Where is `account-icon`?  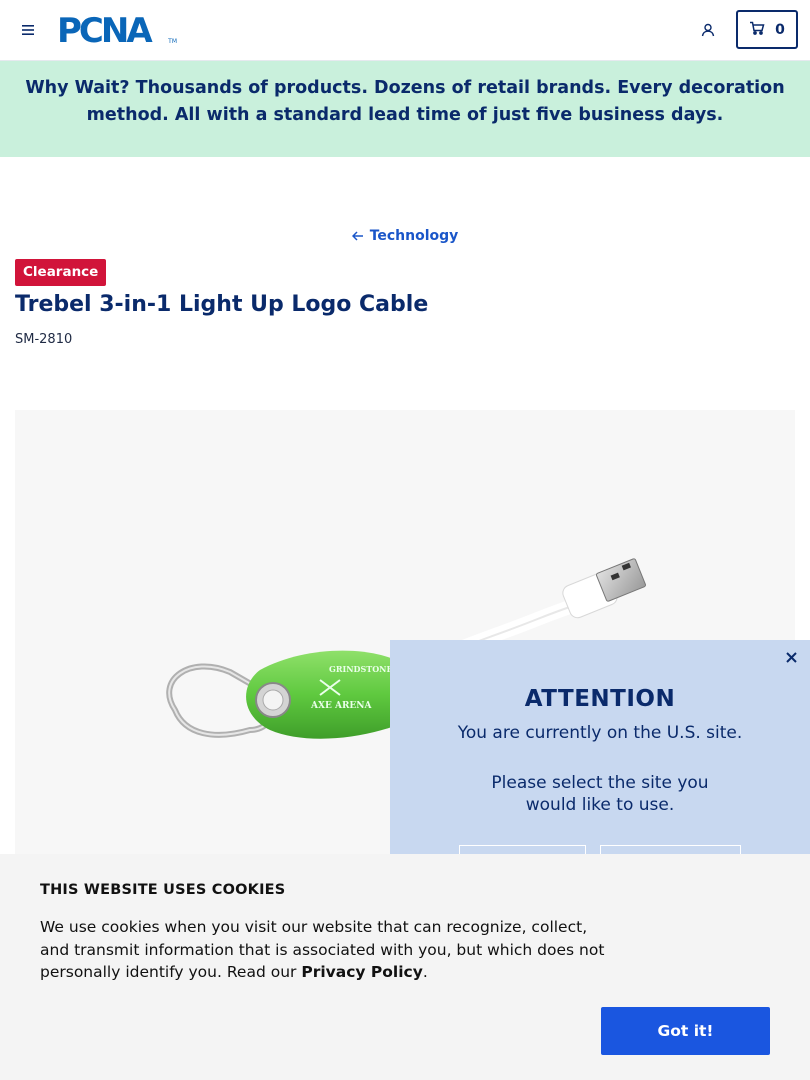
account-icon is located at coordinates (708, 30).